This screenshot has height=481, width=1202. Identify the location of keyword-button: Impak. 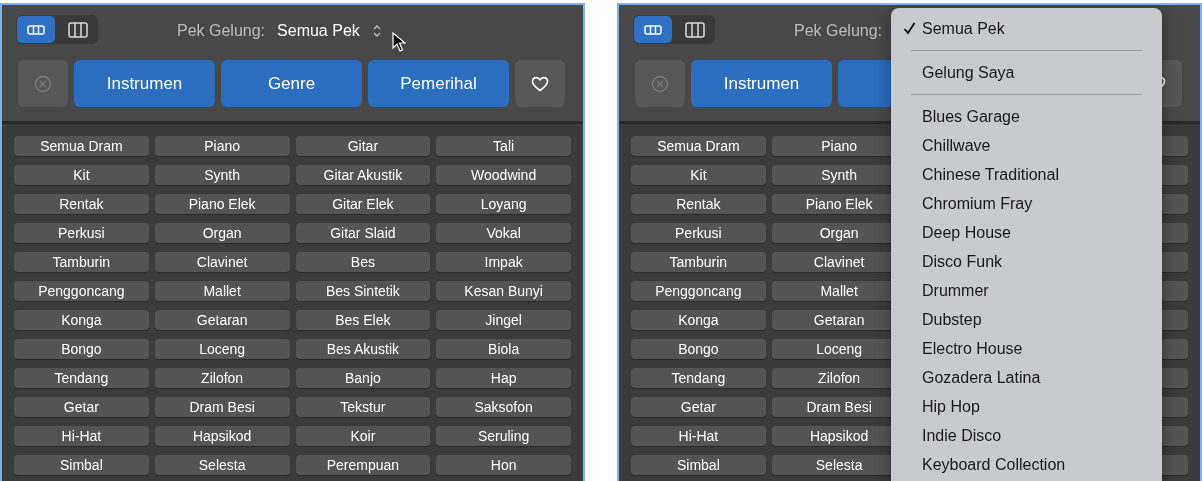
(503, 262).